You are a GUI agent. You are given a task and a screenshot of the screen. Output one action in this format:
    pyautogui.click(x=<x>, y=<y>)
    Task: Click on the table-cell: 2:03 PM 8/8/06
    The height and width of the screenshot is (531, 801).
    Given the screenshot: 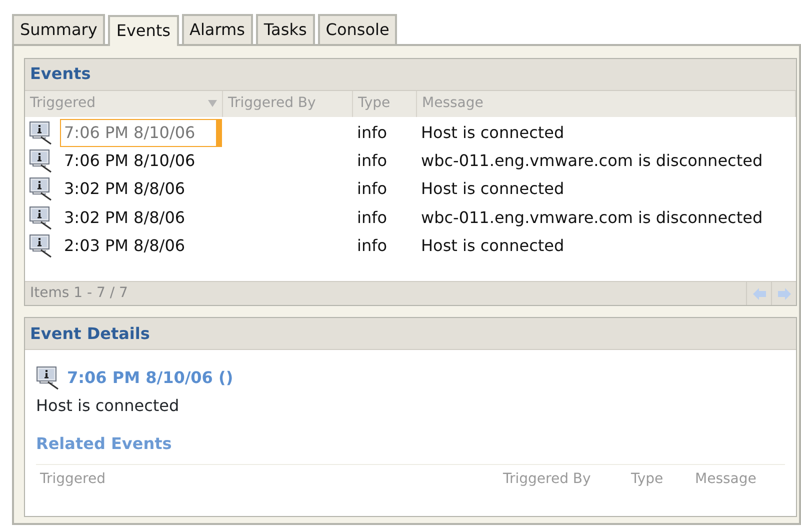 What is the action you would take?
    pyautogui.click(x=125, y=246)
    